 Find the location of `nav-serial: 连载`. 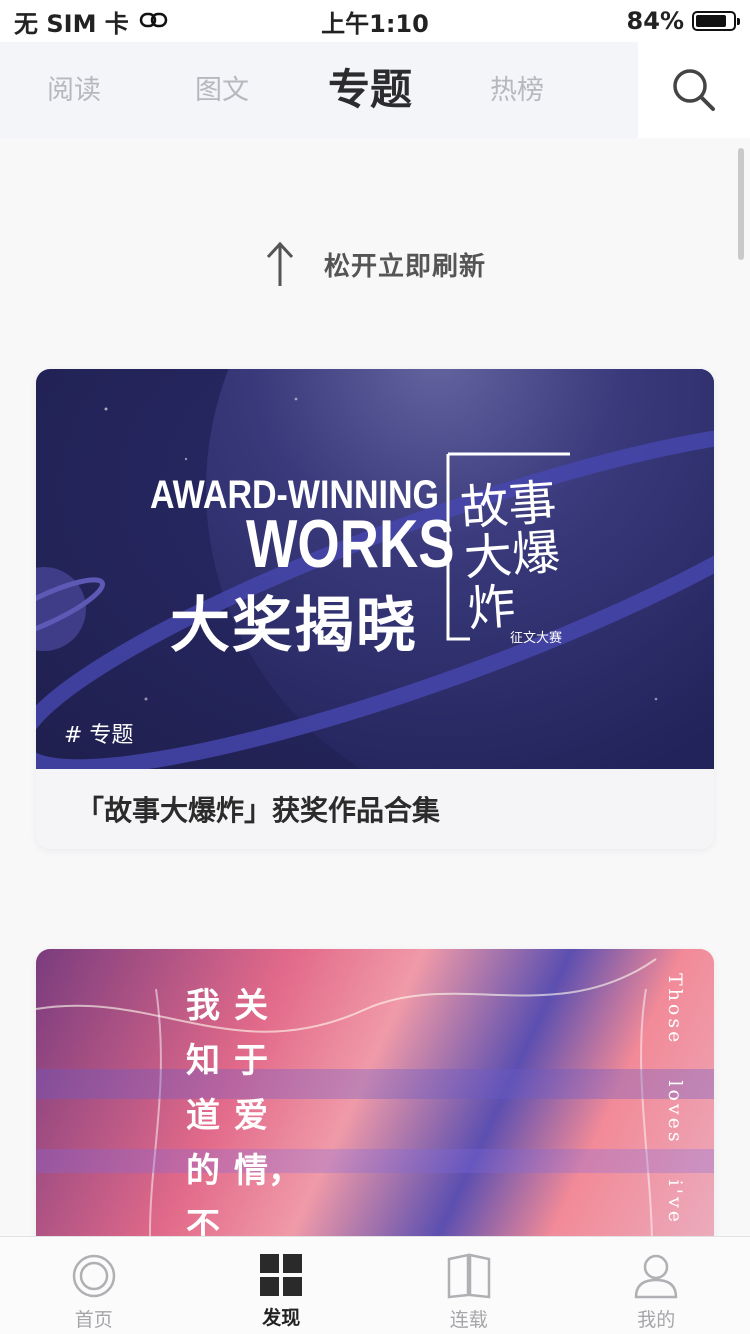

nav-serial: 连载 is located at coordinates (469, 1285).